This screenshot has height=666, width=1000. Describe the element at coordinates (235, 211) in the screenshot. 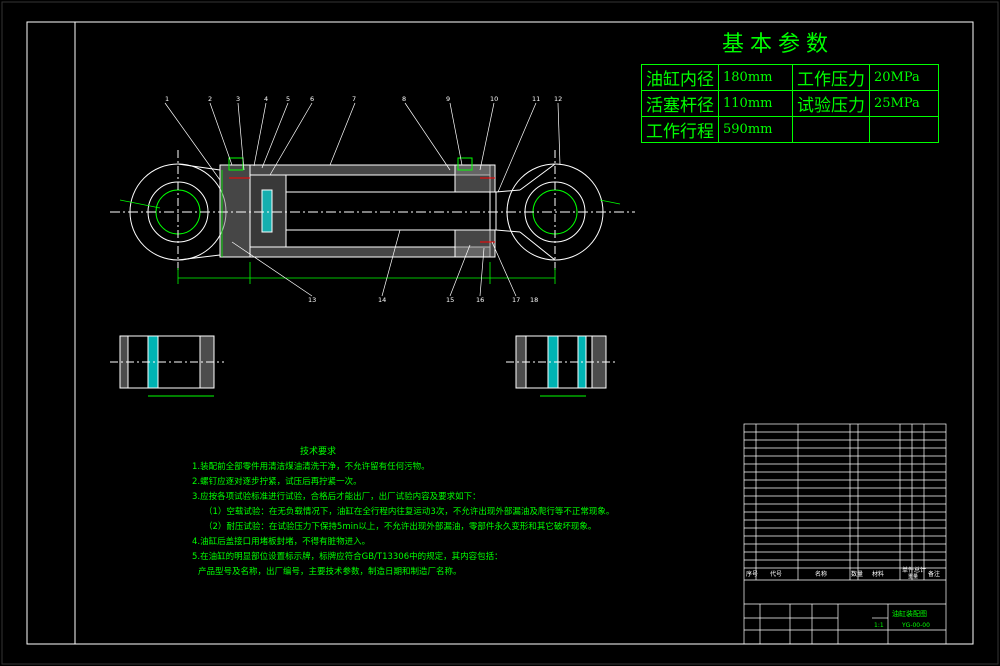

I see `rear-cap` at that location.